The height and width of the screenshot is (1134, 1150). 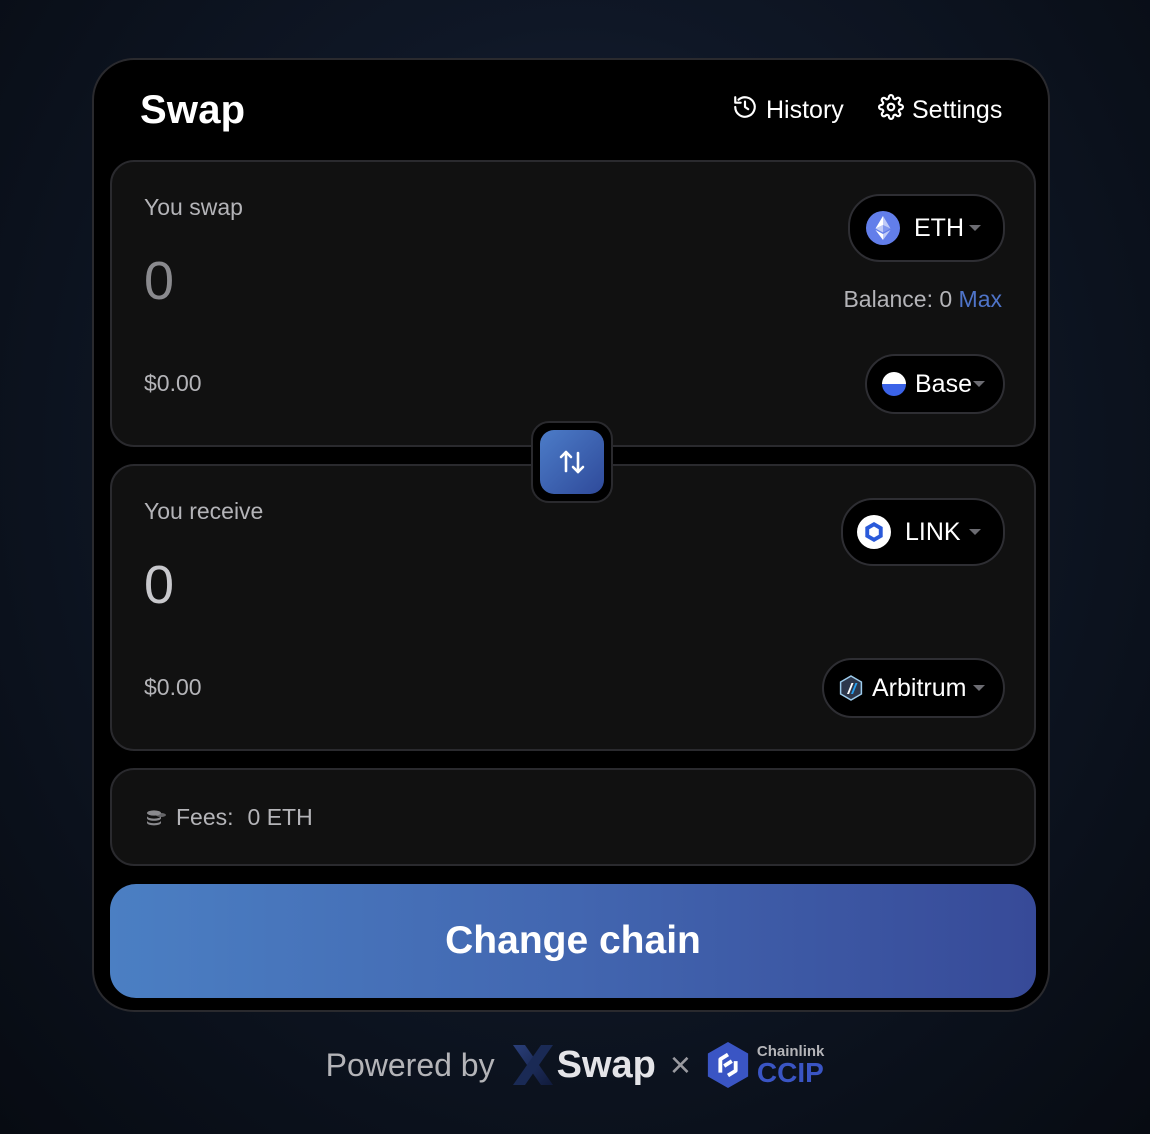 What do you see at coordinates (957, 110) in the screenshot?
I see `settings-label: Settings` at bounding box center [957, 110].